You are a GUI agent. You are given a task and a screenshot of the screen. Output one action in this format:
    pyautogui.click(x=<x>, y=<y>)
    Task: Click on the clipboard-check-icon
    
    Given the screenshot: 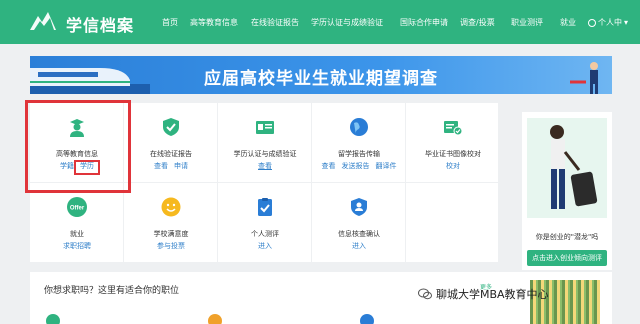 What is the action you would take?
    pyautogui.click(x=265, y=207)
    